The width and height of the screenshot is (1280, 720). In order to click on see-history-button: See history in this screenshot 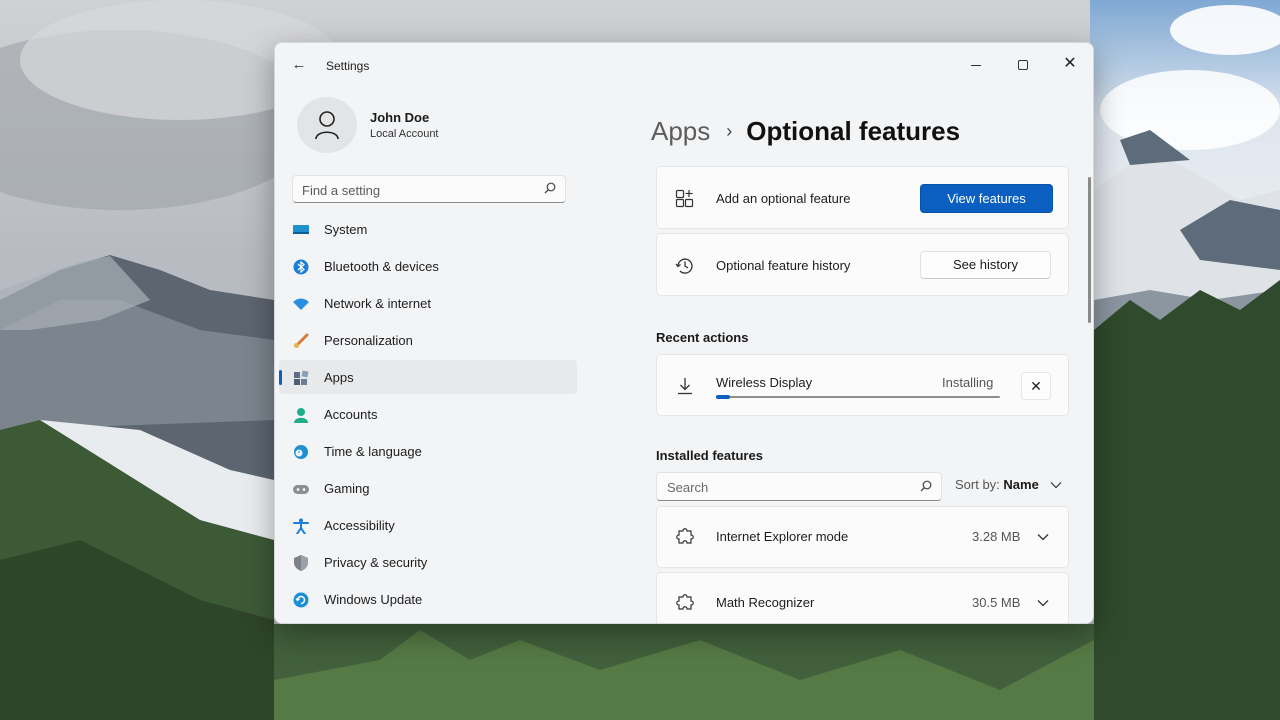, I will do `click(985, 265)`.